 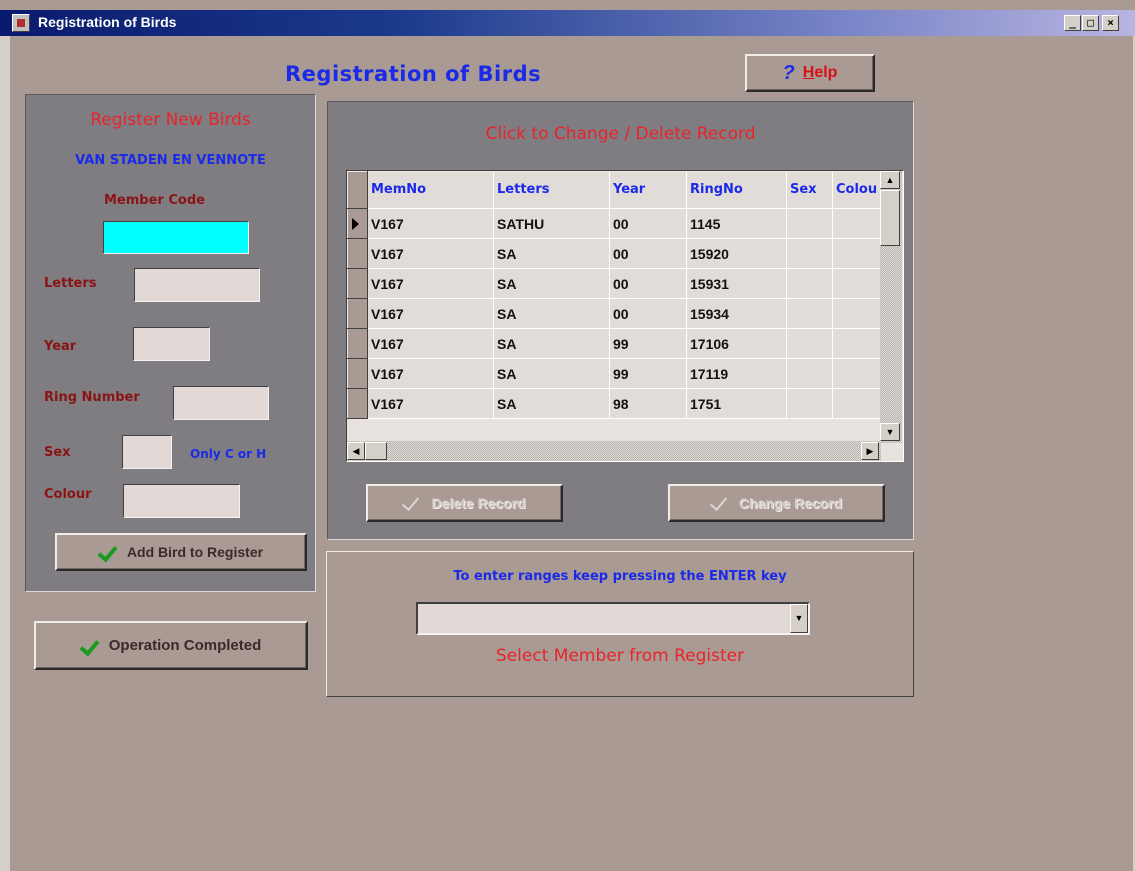 What do you see at coordinates (170, 160) in the screenshot?
I see `member-name: VAN STADEN EN VENNOTE` at bounding box center [170, 160].